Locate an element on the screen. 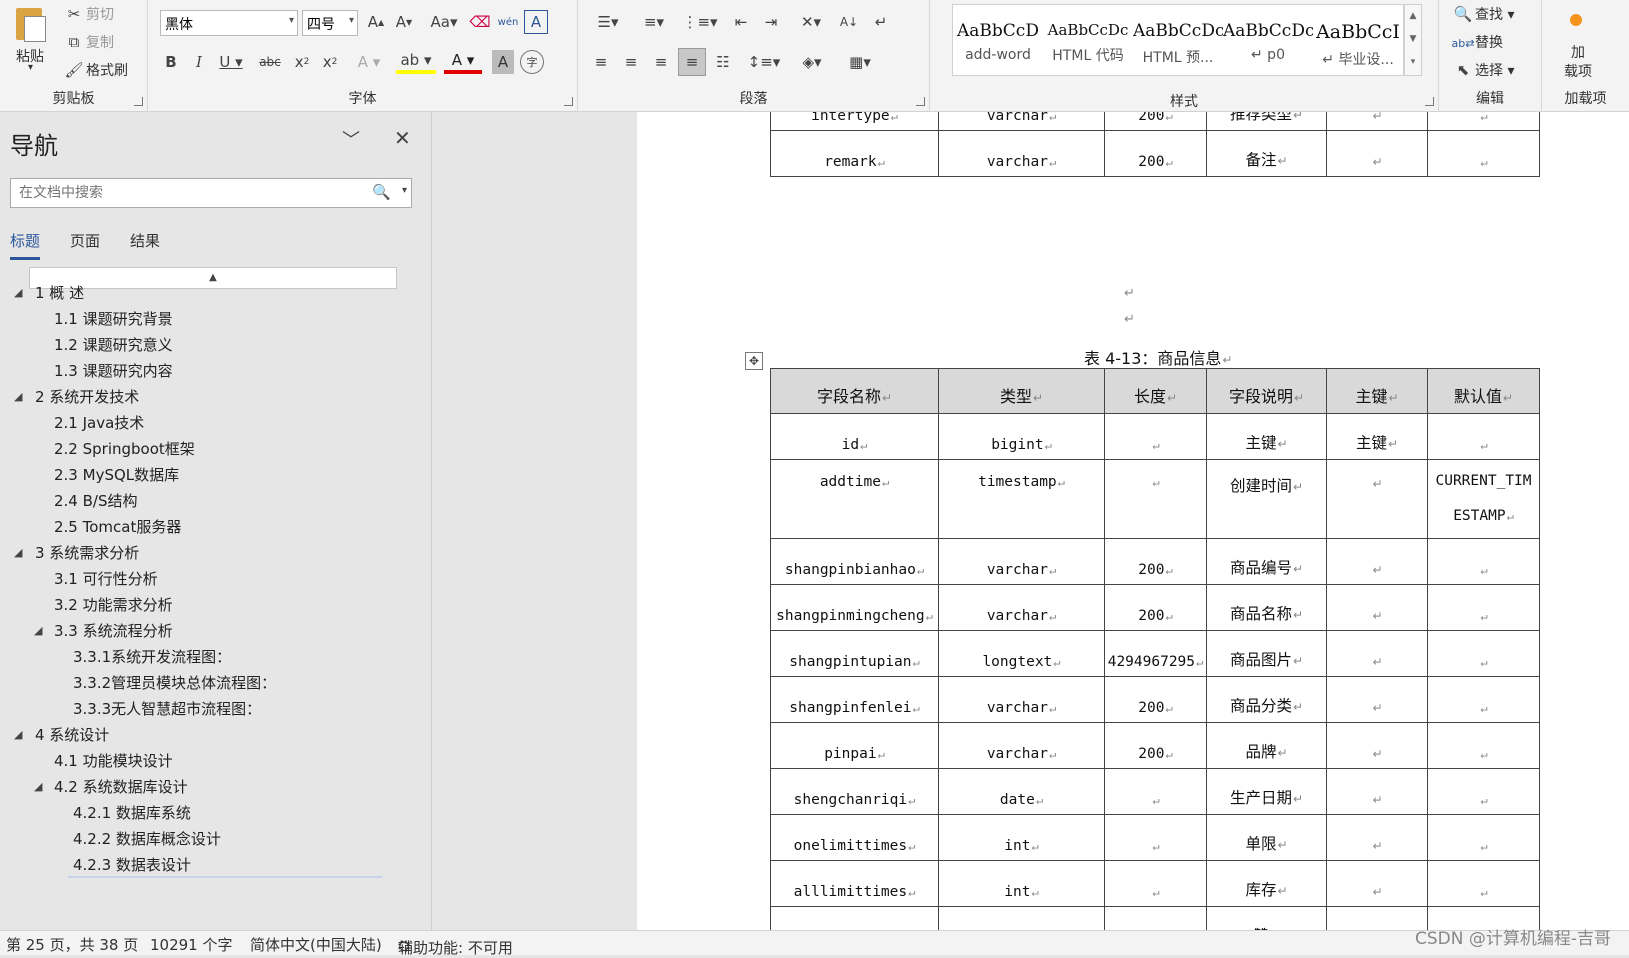 Image resolution: width=1629 pixels, height=958 pixels. nav-heading-item: 4.2.2 数据库概念设计 is located at coordinates (147, 838).